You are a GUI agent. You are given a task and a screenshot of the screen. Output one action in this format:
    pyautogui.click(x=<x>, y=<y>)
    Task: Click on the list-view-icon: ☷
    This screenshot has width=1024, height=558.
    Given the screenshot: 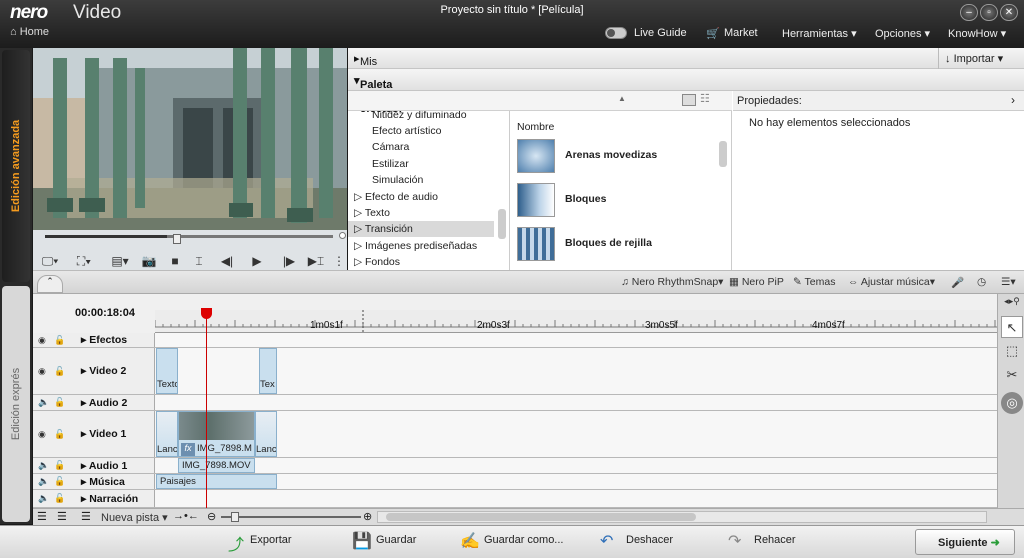 What is the action you would take?
    pyautogui.click(x=705, y=98)
    